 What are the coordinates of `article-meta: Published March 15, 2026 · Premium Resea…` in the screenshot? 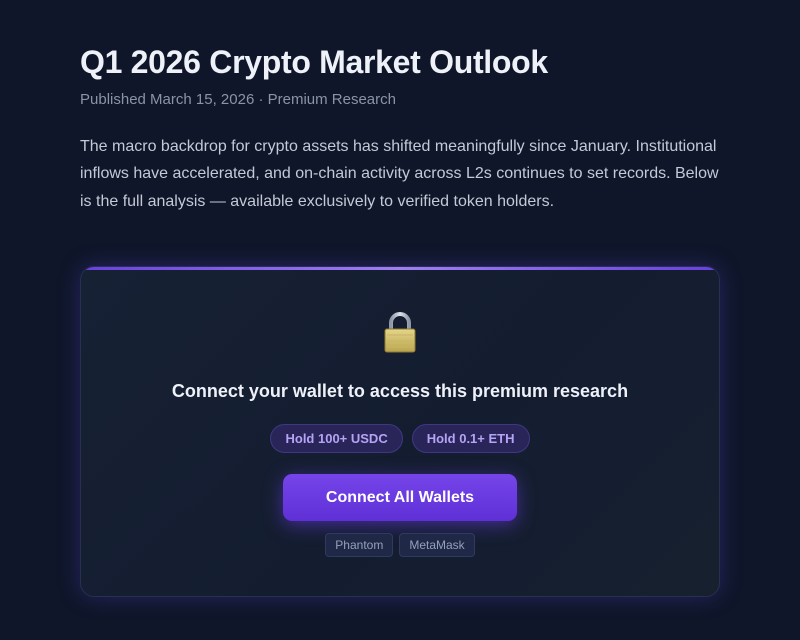 It's located at (238, 99).